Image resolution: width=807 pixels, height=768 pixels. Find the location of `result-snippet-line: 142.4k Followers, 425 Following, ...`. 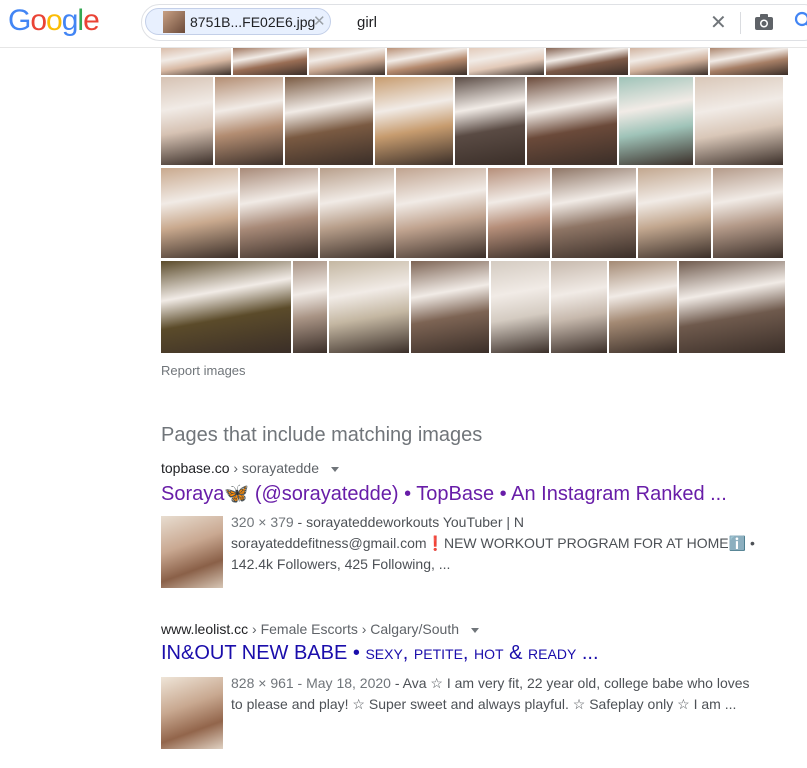

result-snippet-line: 142.4k Followers, 425 Following, ... is located at coordinates (341, 564).